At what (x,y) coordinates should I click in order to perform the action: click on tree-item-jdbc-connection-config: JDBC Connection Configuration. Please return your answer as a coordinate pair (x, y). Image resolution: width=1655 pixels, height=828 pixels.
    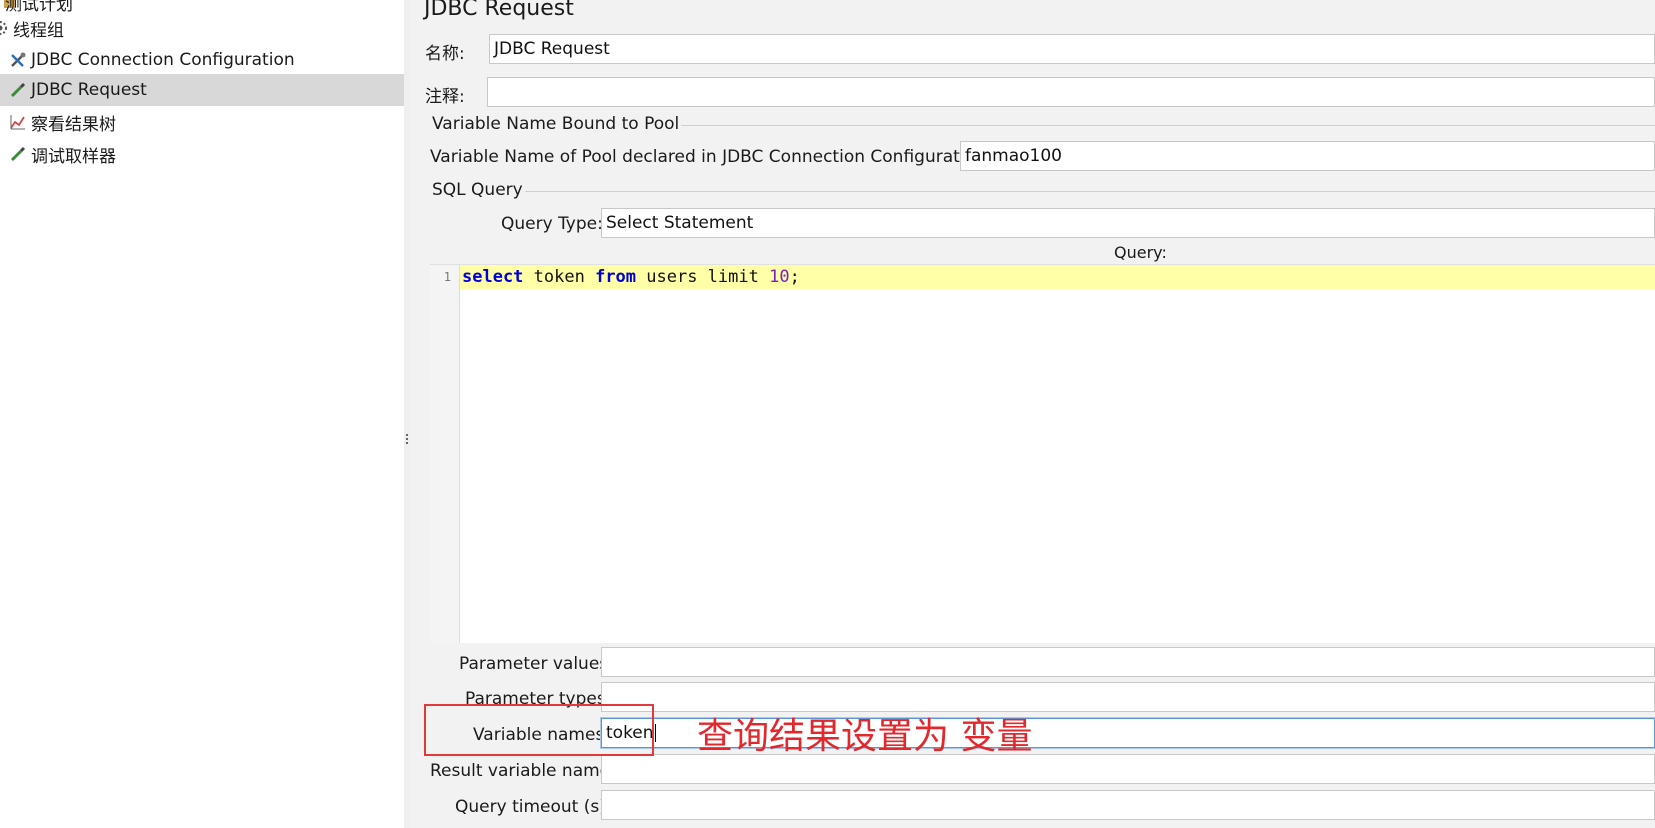
    Looking at the image, I should click on (206, 60).